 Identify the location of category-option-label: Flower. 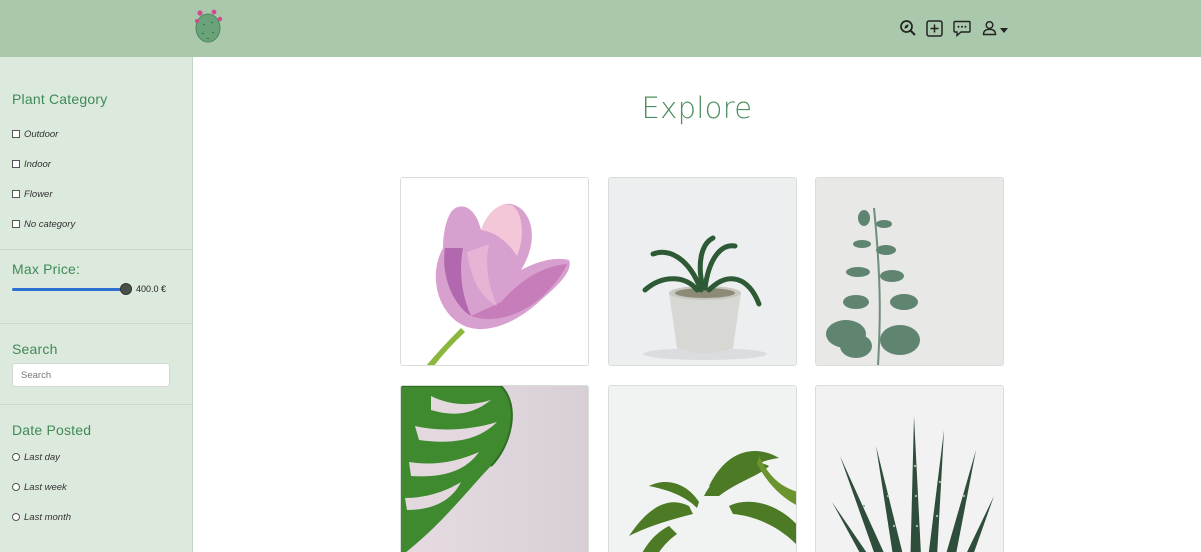
(38, 194).